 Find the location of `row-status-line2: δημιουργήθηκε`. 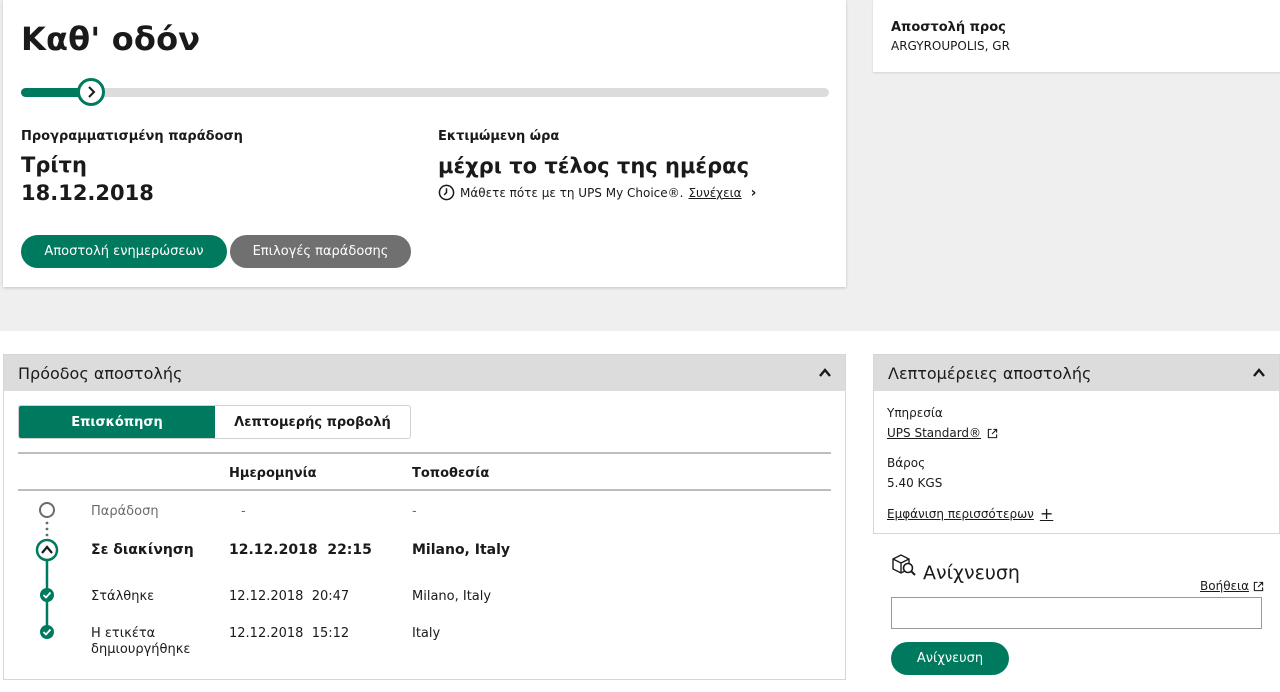

row-status-line2: δημιουργήθηκε is located at coordinates (141, 649).